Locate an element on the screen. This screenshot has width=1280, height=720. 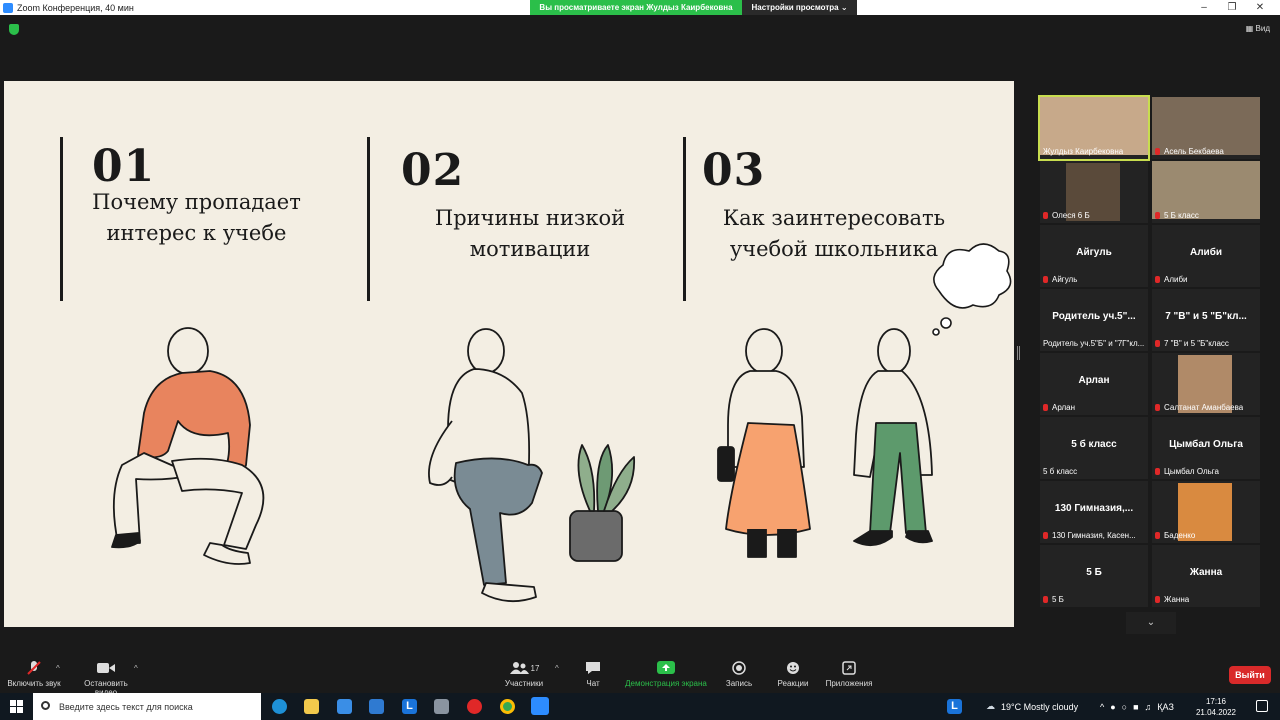
participants-icon is located at coordinates (519, 668).